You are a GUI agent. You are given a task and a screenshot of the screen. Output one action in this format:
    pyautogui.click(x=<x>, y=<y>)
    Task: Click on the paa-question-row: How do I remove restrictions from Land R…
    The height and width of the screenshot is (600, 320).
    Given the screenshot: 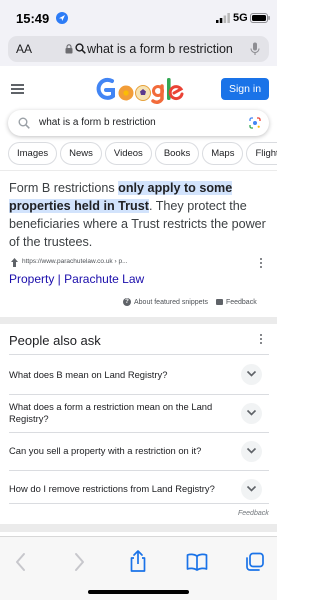 What is the action you would take?
    pyautogui.click(x=139, y=487)
    